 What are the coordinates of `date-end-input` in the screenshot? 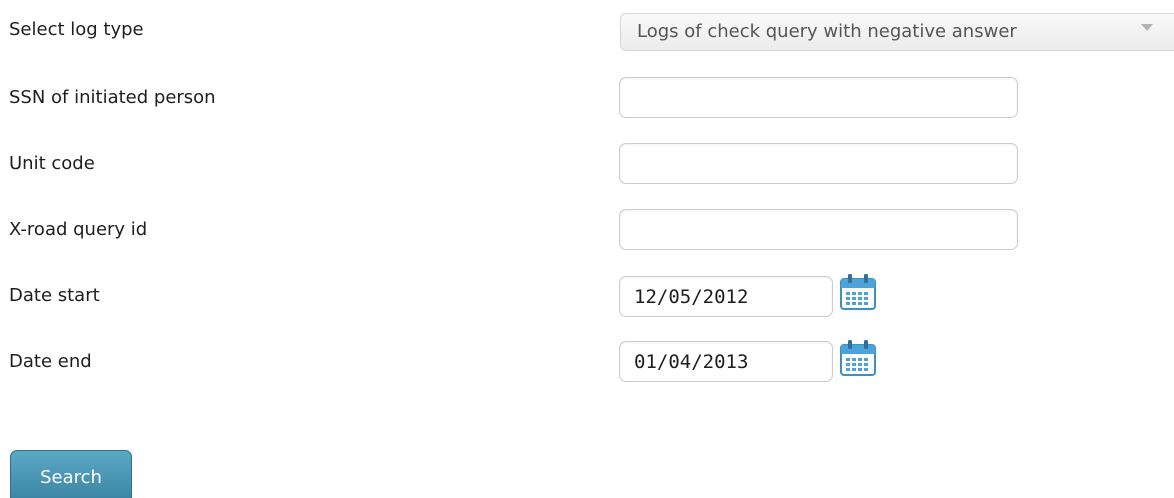 It's located at (726, 361).